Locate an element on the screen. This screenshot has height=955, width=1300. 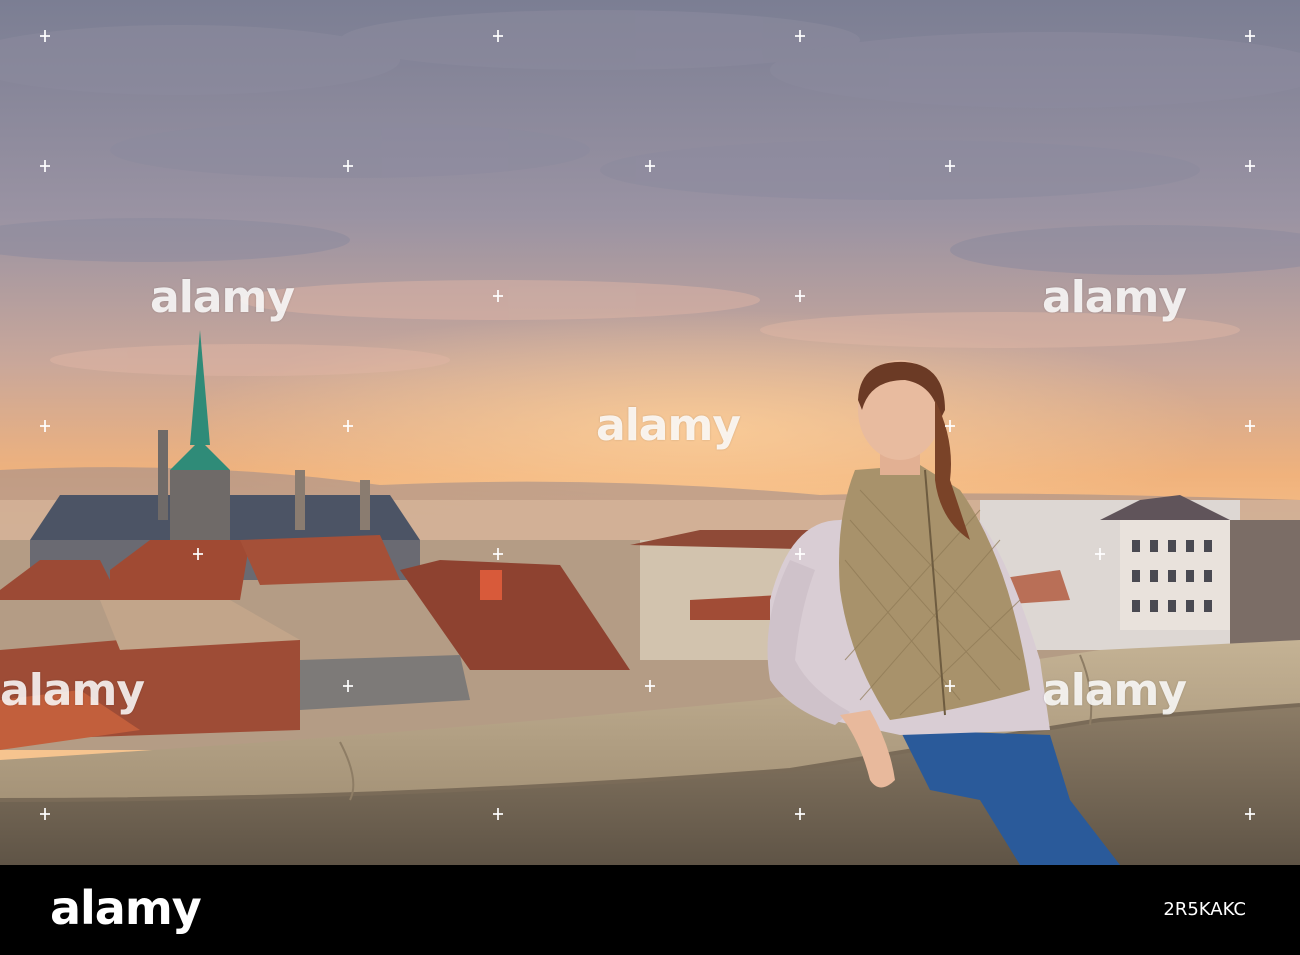
footer-bar: alamy 2R5KAKC is located at coordinates (650, 910).